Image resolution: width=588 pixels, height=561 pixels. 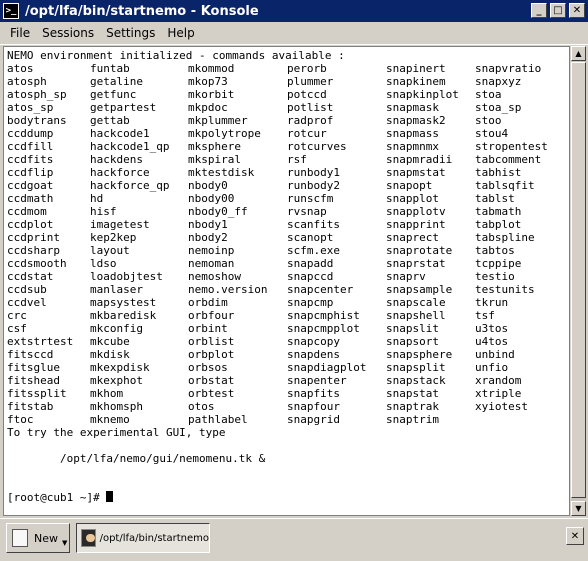 What do you see at coordinates (208, 81) in the screenshot?
I see `command-entry: mkop73` at bounding box center [208, 81].